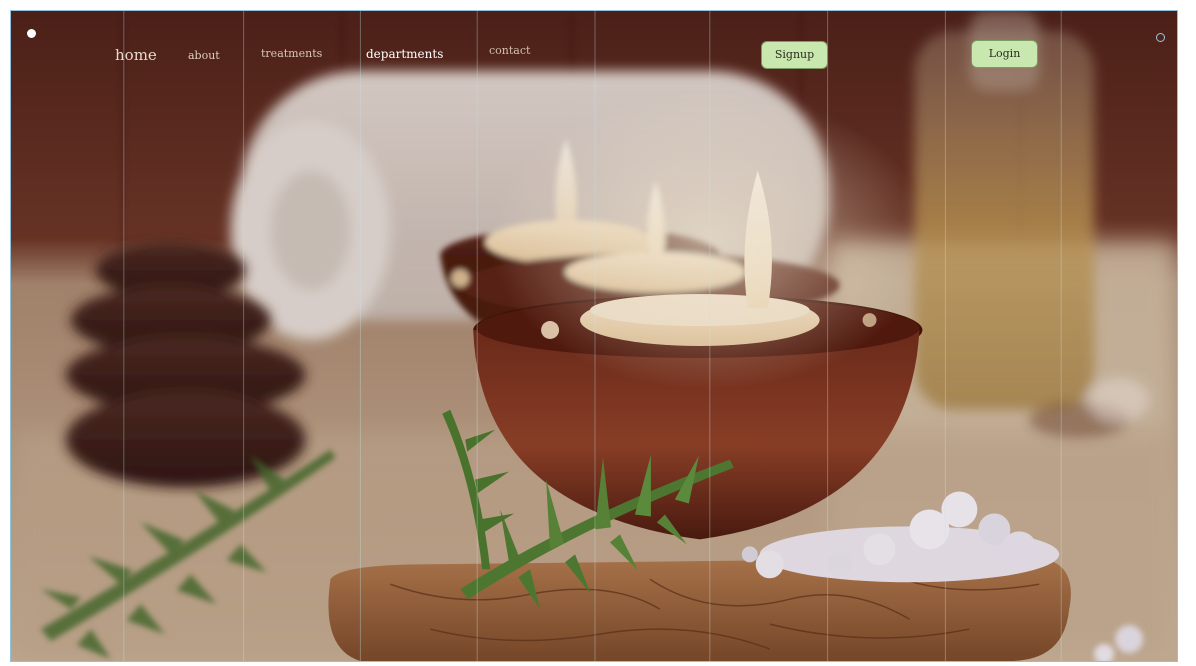  What do you see at coordinates (136, 55) in the screenshot?
I see `nav-link-home: home` at bounding box center [136, 55].